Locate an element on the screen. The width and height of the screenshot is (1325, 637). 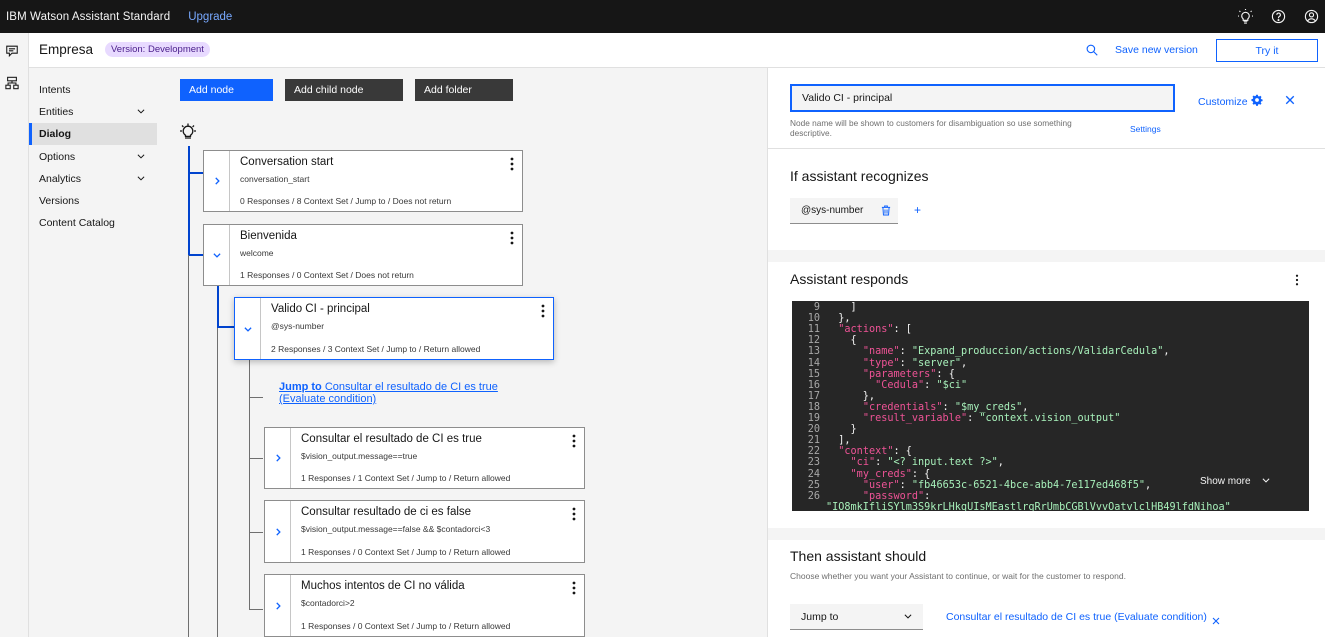
nav-label: Options is located at coordinates (57, 157).